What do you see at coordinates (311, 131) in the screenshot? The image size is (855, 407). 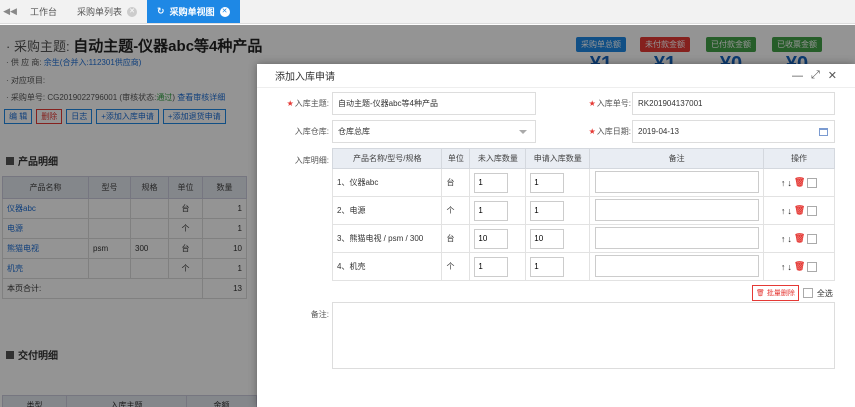 I see `warehouse-label: 入库仓库:` at bounding box center [311, 131].